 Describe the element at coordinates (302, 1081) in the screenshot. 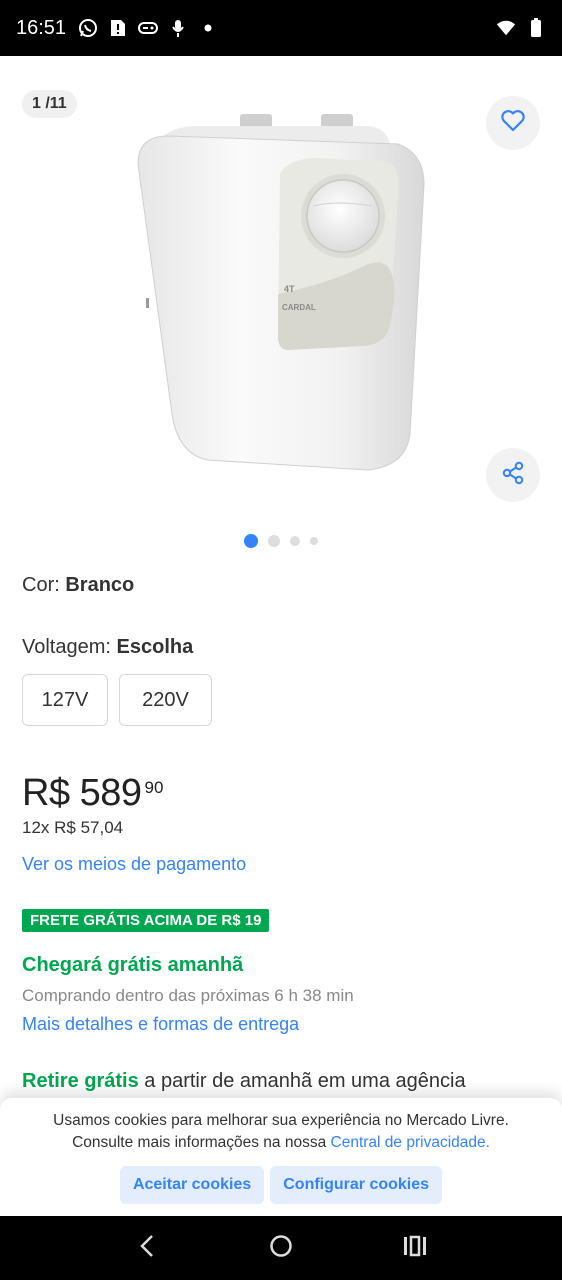

I see `pickup-text: a partir de amanhã em uma agência` at that location.